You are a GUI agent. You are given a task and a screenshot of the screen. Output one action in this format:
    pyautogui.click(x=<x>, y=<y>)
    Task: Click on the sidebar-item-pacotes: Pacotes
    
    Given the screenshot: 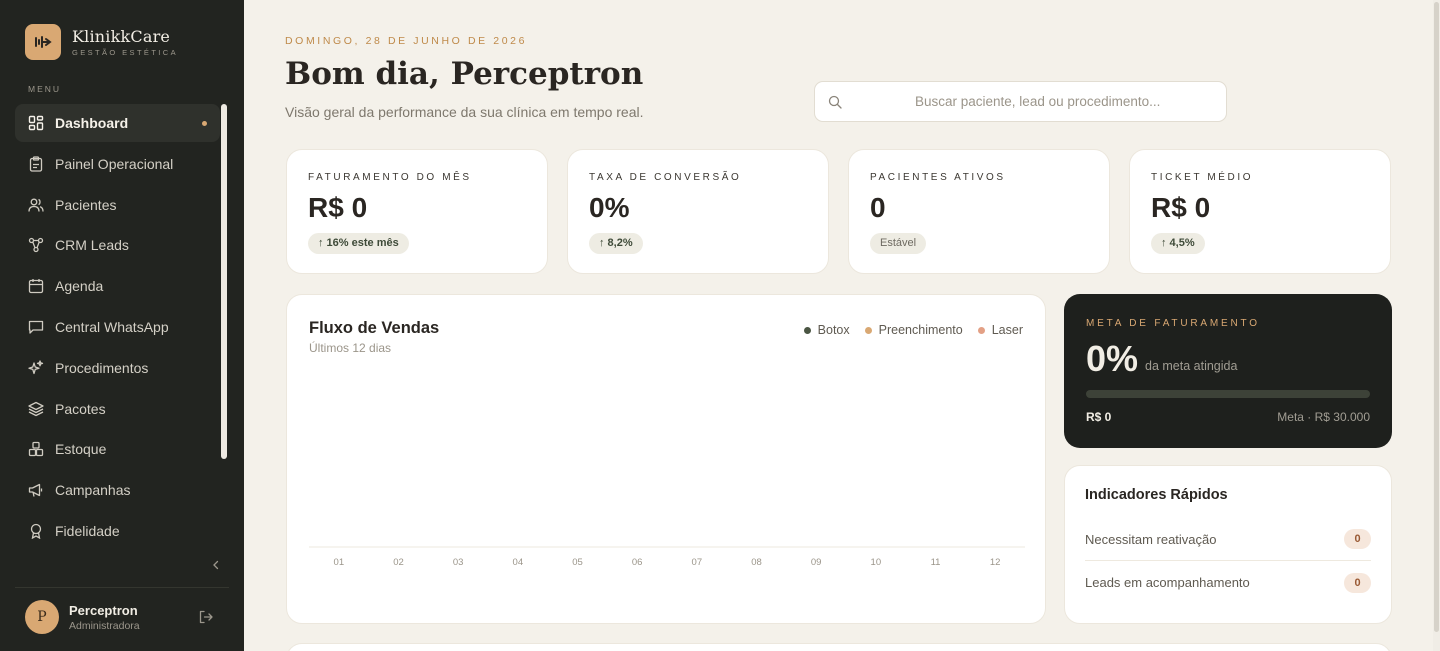 What is the action you would take?
    pyautogui.click(x=117, y=409)
    